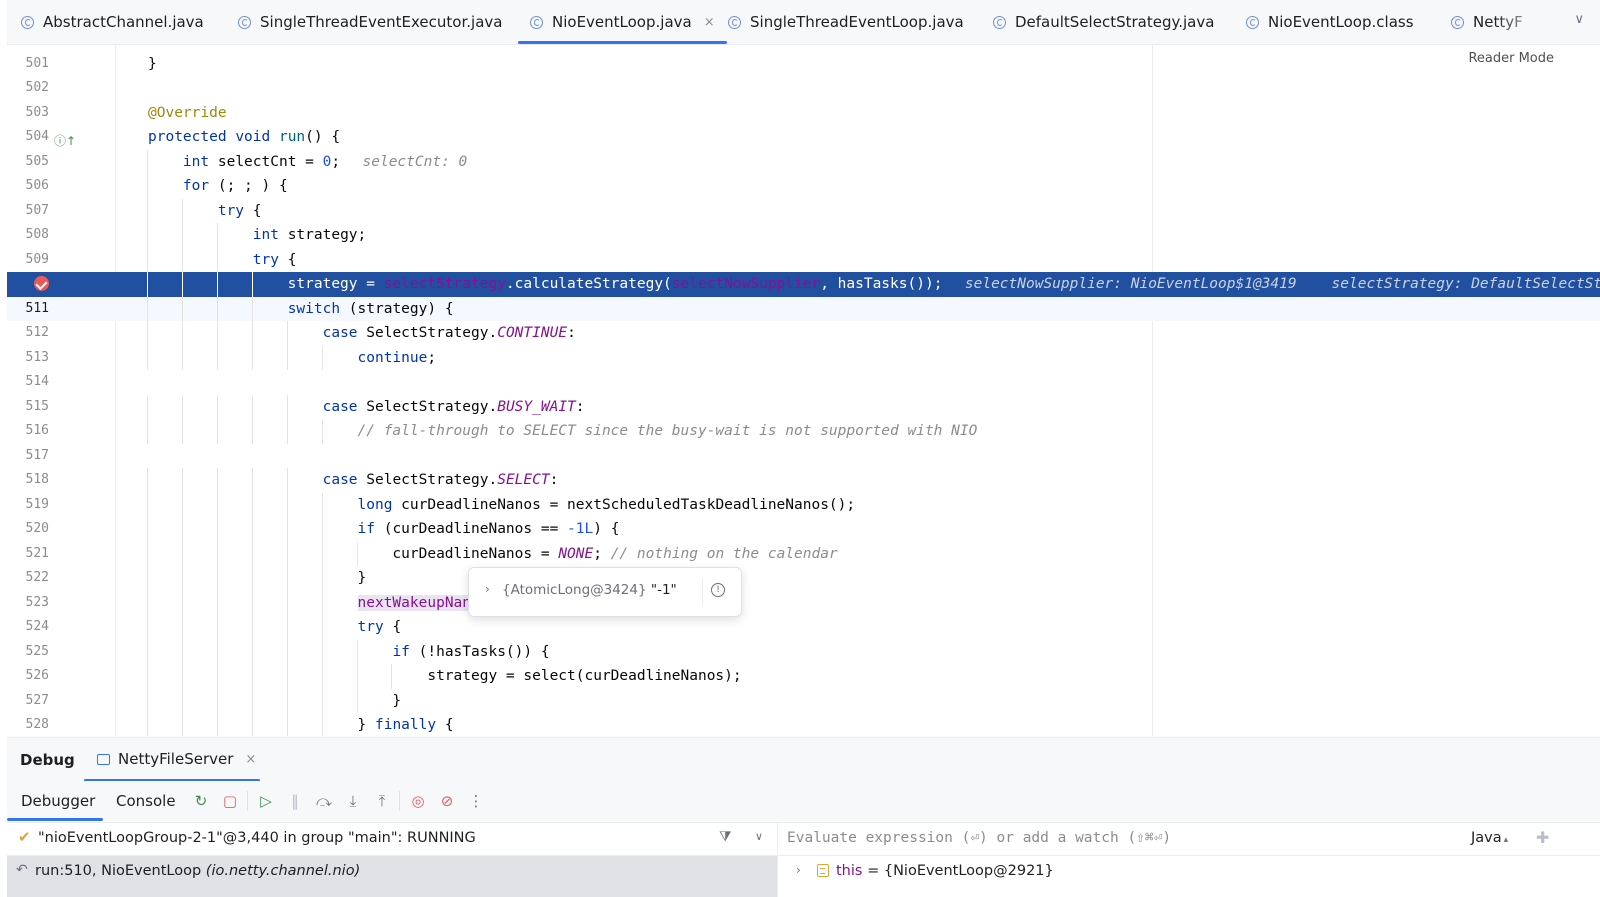  What do you see at coordinates (28, 554) in the screenshot?
I see `line-number: 521` at bounding box center [28, 554].